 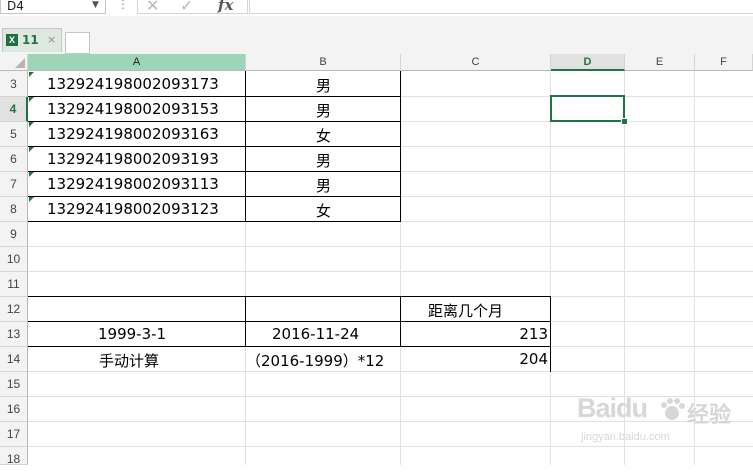 What do you see at coordinates (225, 7) in the screenshot?
I see `insert-function-icon: fx` at bounding box center [225, 7].